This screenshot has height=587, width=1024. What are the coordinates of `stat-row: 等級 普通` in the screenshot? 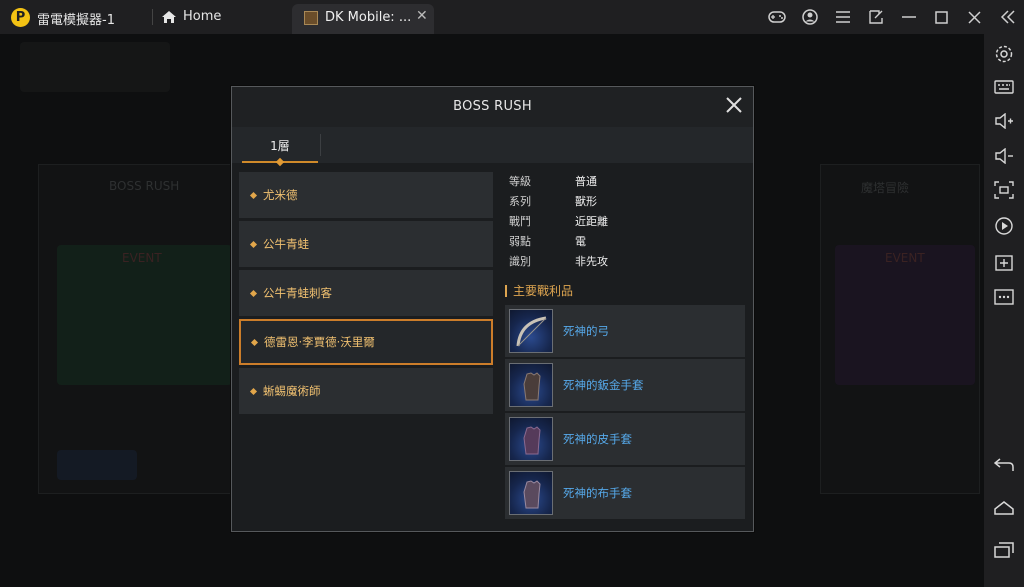 It's located at (558, 183).